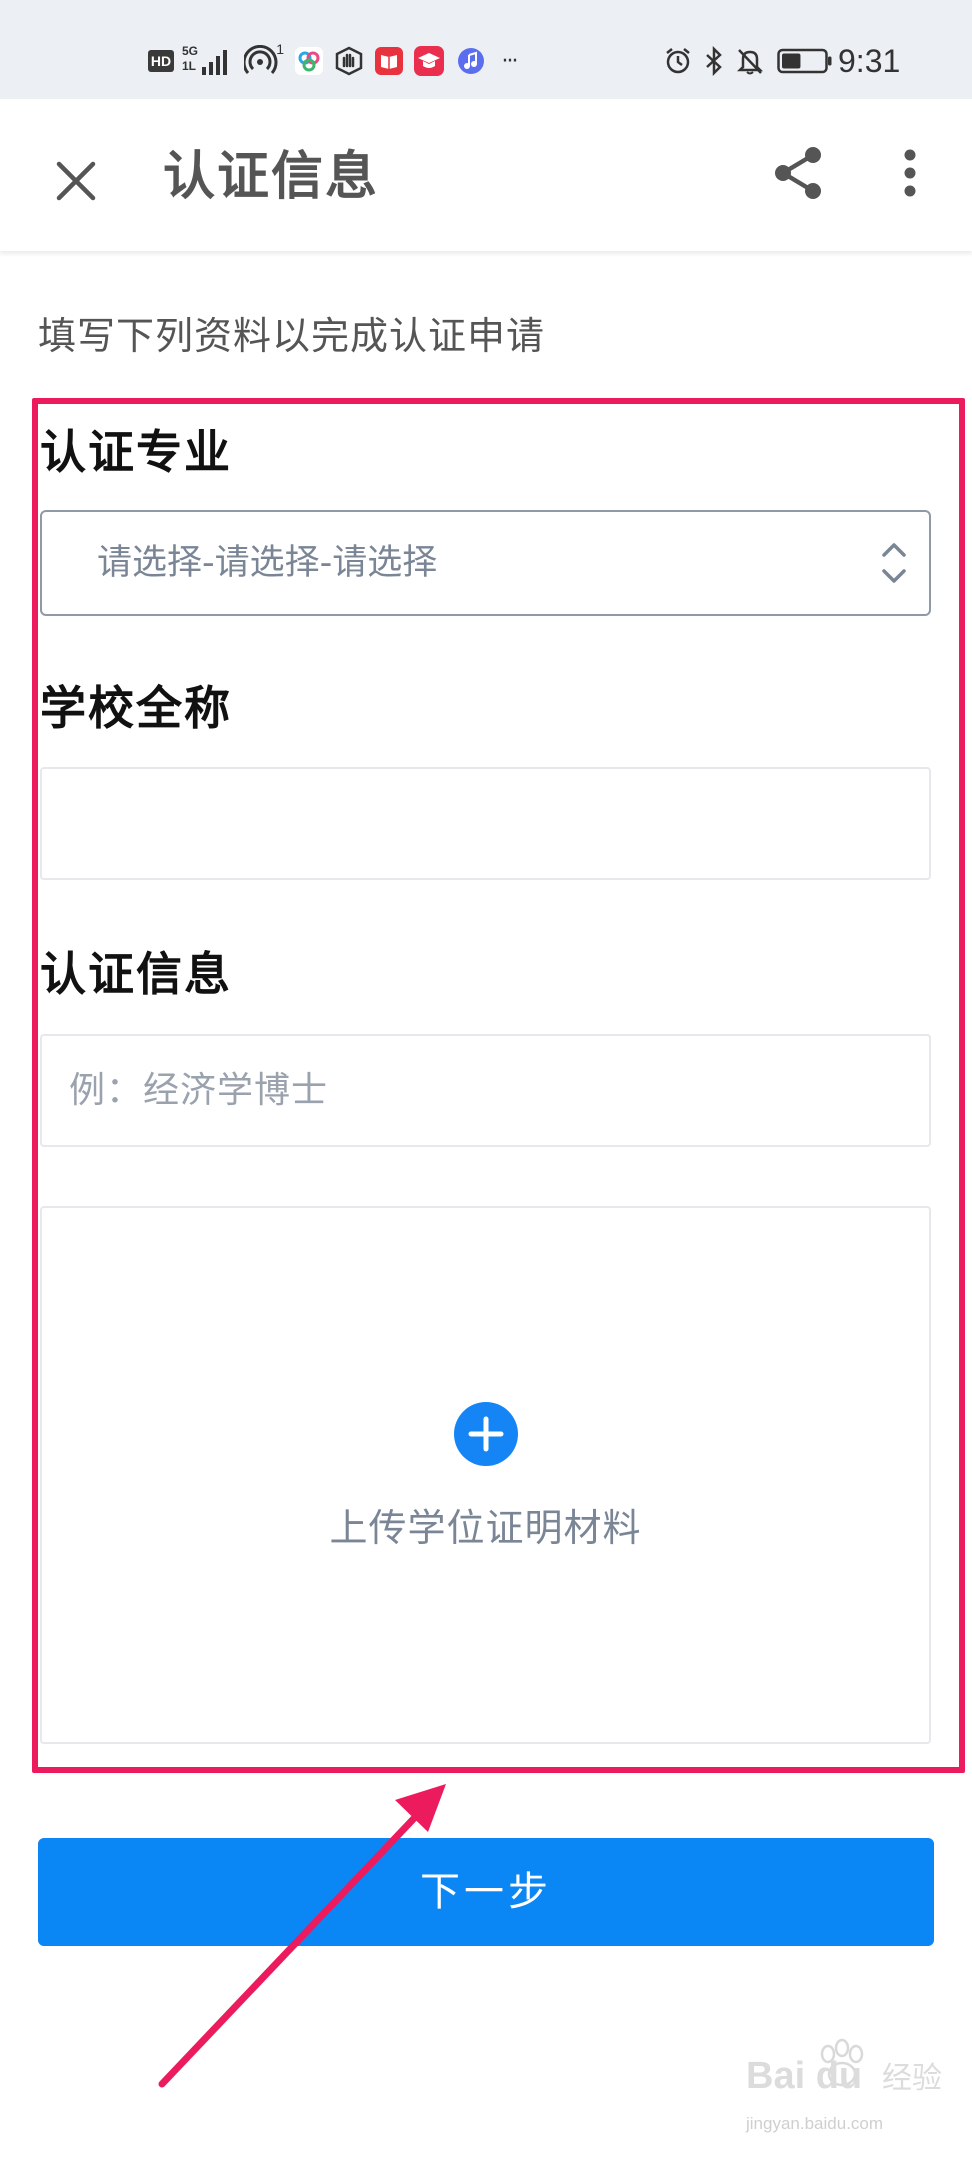 Image resolution: width=972 pixels, height=2160 pixels. I want to click on baidu-watermark: Bai du 经验 jingyan.baidu.com, so click(847, 2087).